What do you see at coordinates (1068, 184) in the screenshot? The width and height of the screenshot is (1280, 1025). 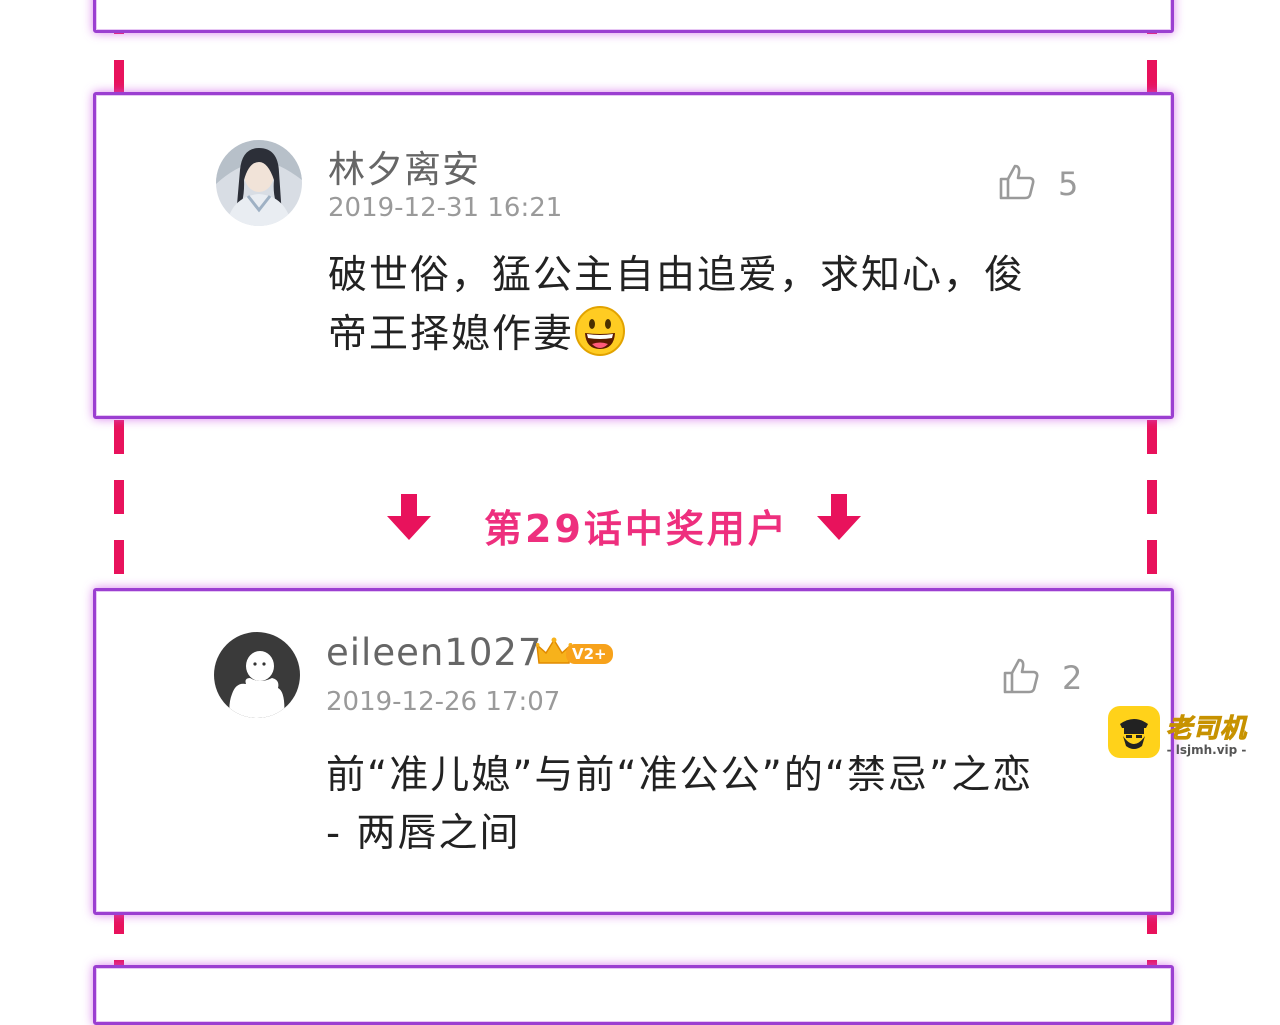 I see `like-count: 5` at bounding box center [1068, 184].